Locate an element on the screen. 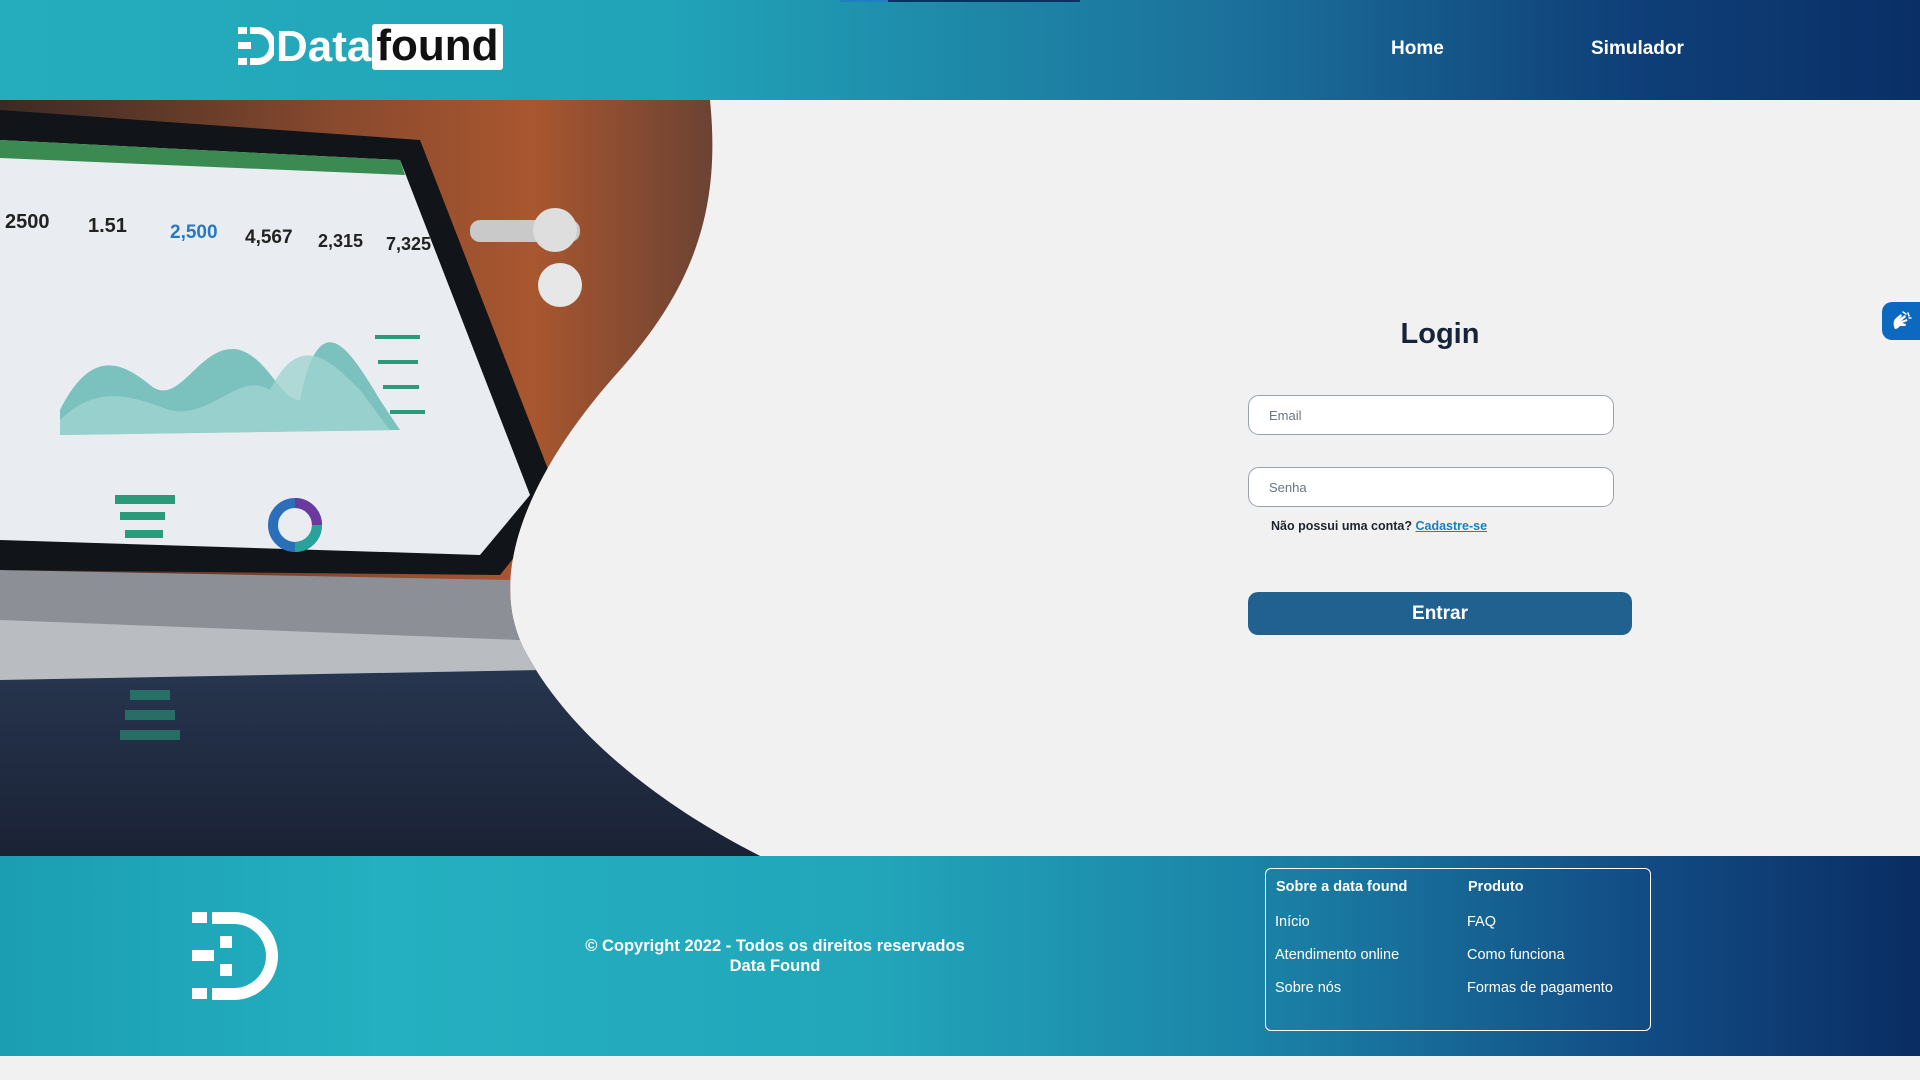 This screenshot has height=1080, width=1920. dash-number-1: 2500 is located at coordinates (27, 222).